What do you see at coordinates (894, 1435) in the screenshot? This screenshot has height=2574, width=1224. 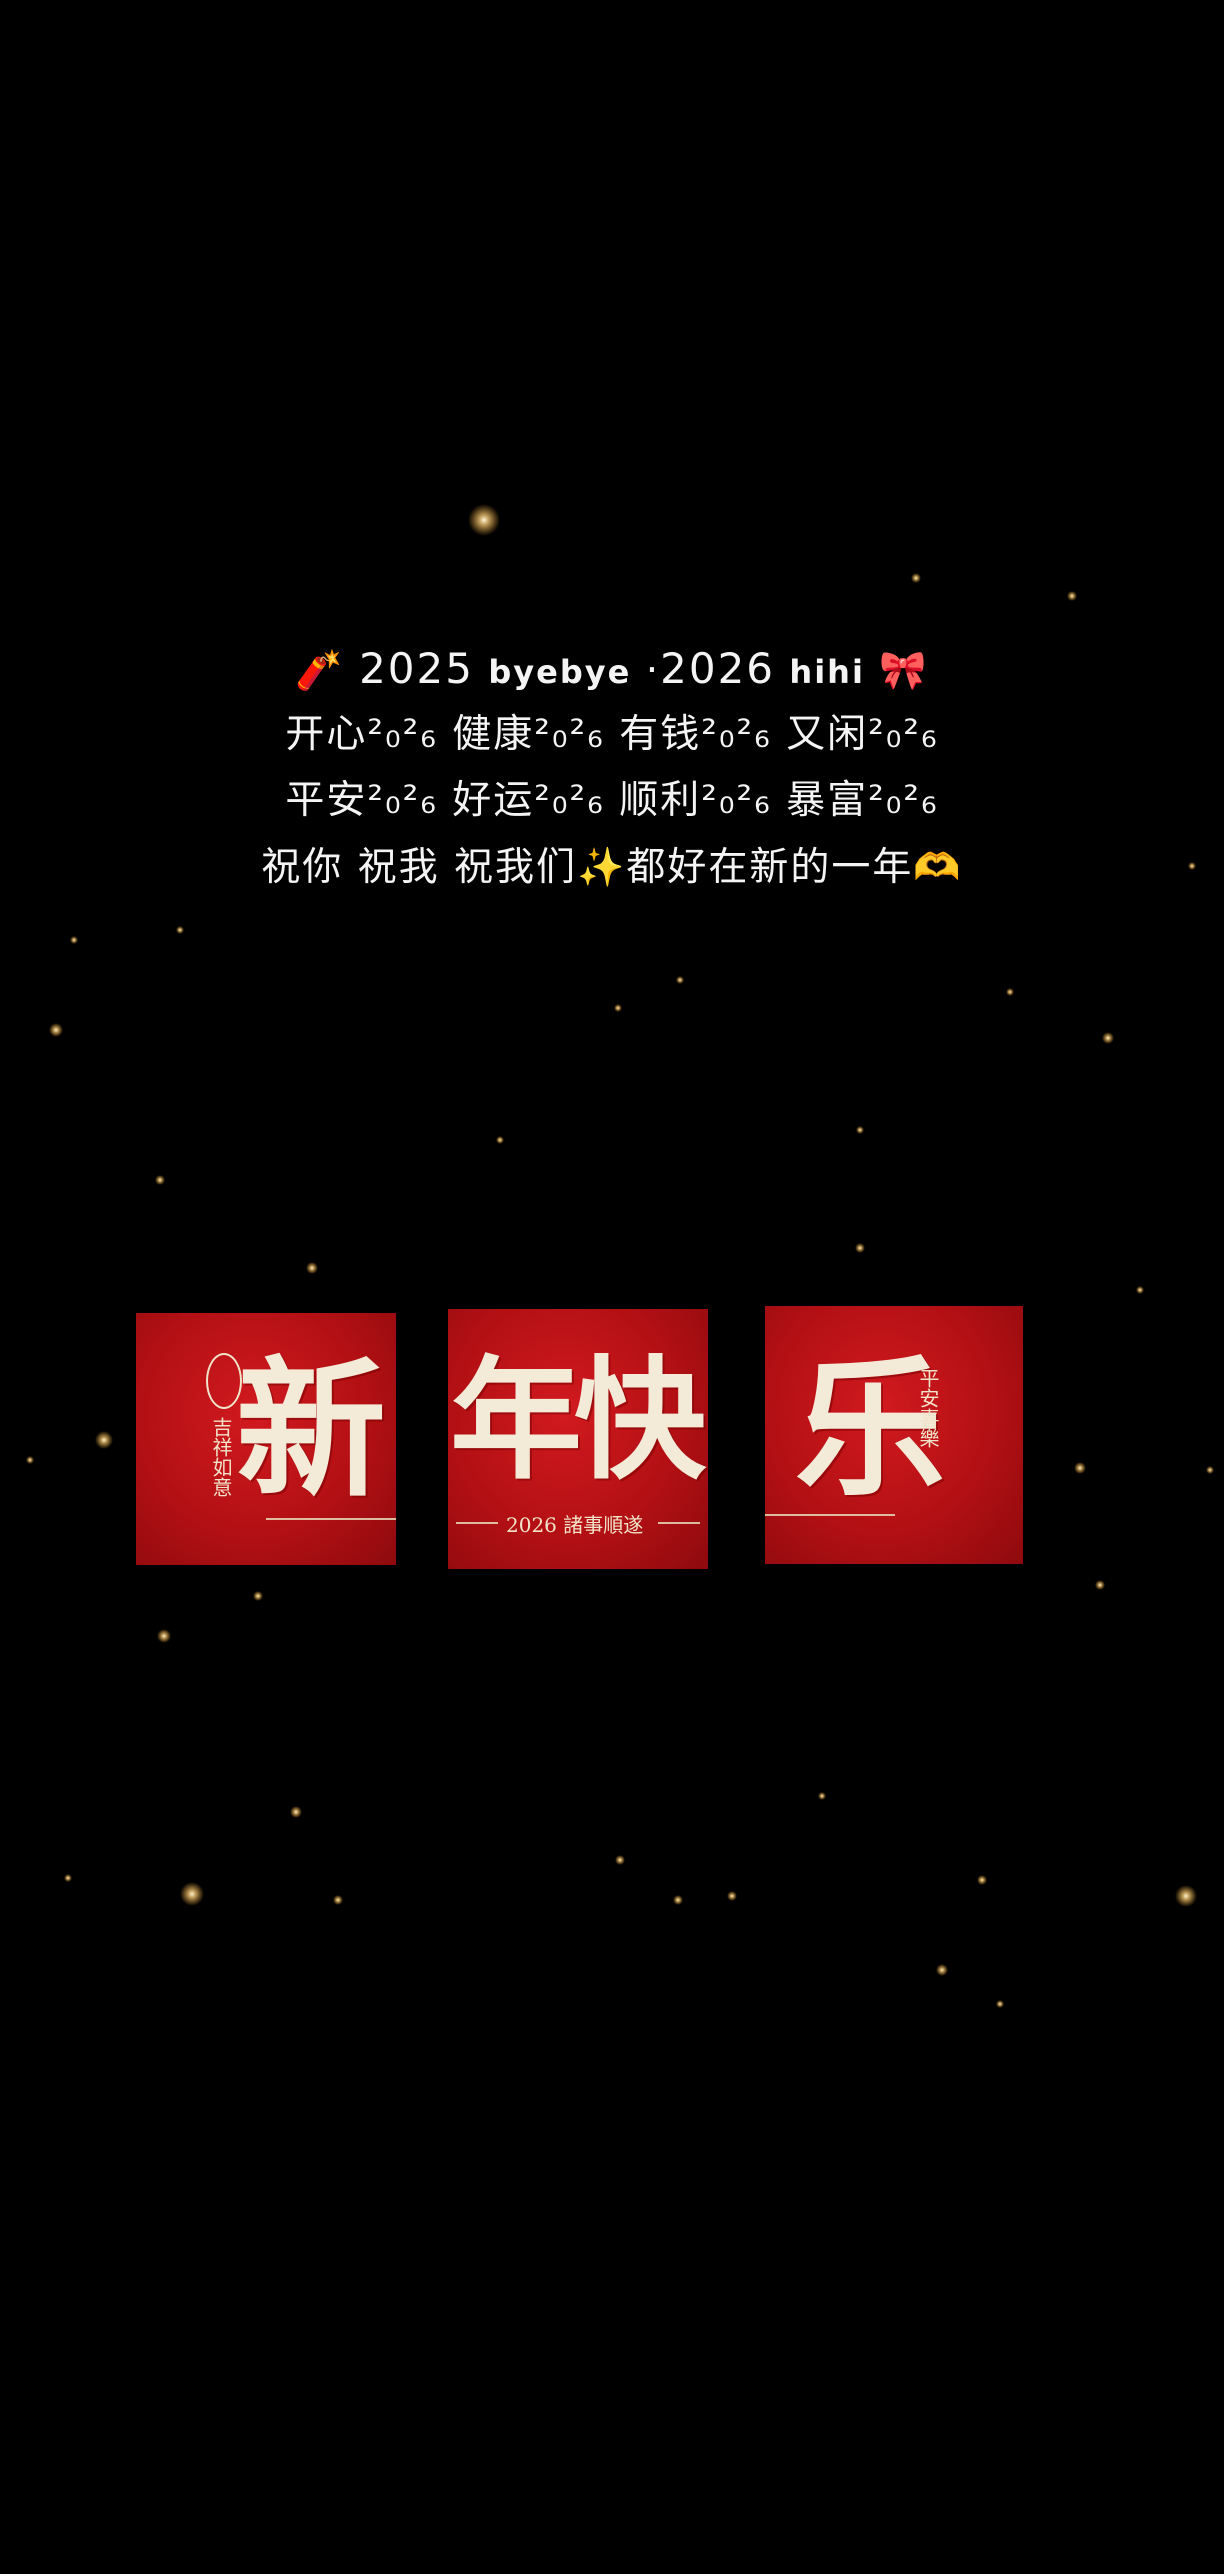 I see `new-year-tile-right: 乐 平安喜樂` at bounding box center [894, 1435].